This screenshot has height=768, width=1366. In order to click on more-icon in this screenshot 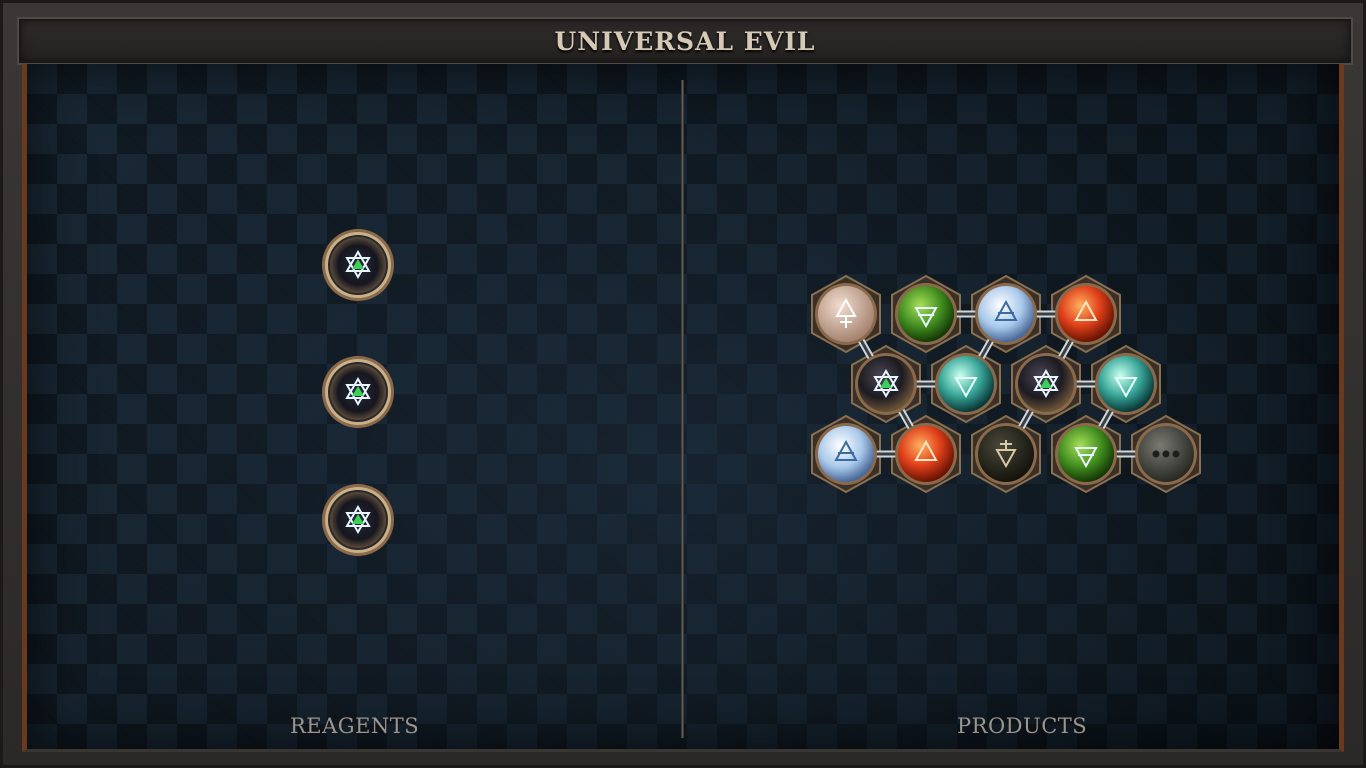, I will do `click(1166, 454)`.